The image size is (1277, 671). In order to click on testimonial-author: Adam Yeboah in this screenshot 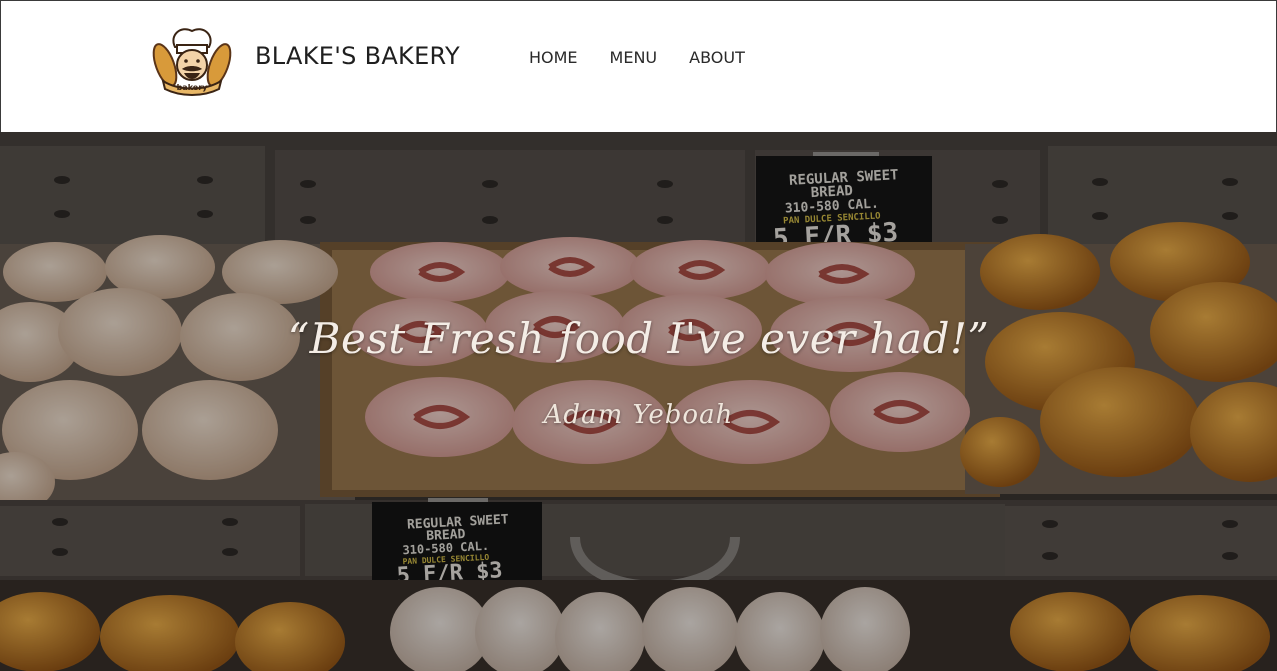, I will do `click(638, 415)`.